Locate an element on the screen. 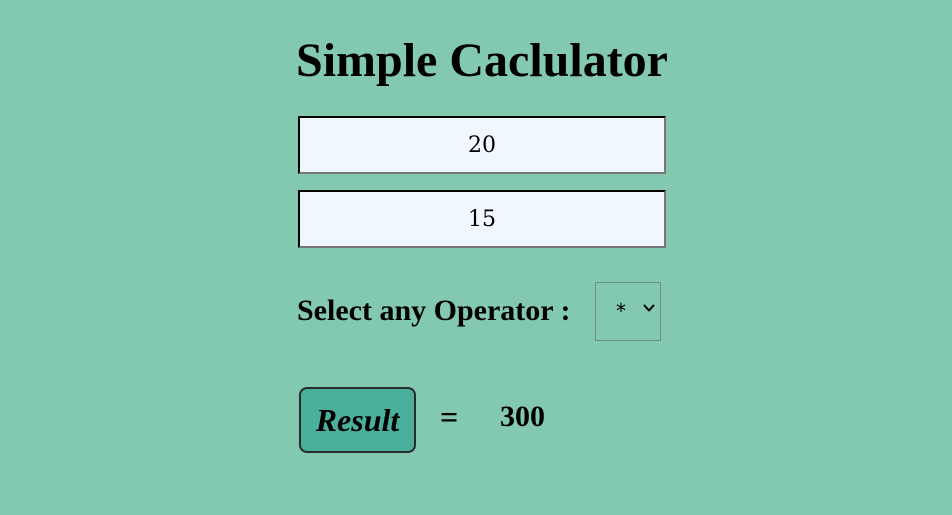 The height and width of the screenshot is (515, 952). equals-sign: = is located at coordinates (449, 417).